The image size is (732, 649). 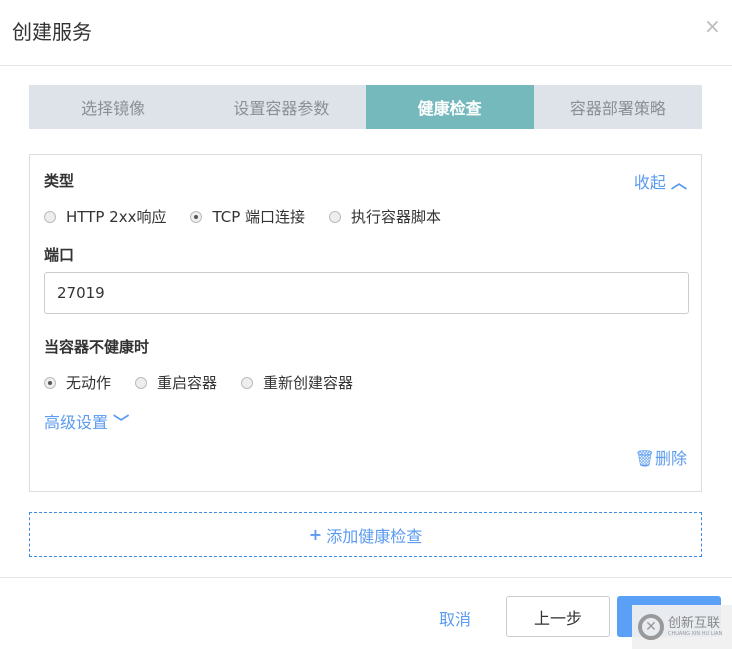 I want to click on collapse-button: 收起 ︿, so click(x=660, y=181).